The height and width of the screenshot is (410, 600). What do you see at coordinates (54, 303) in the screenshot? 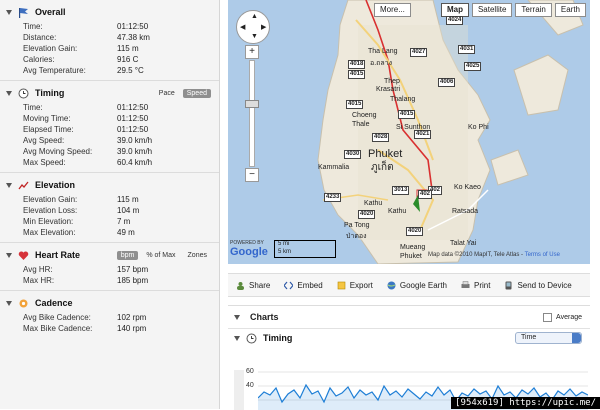
I see `cadence-title: Cadence` at bounding box center [54, 303].